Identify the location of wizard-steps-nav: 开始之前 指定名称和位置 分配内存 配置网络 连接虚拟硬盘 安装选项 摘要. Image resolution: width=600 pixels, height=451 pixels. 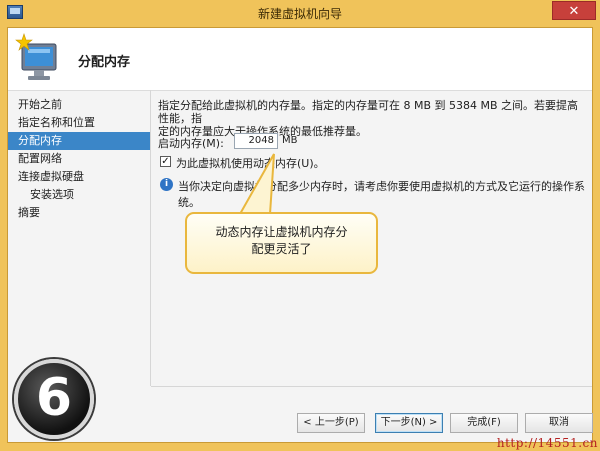
(79, 159).